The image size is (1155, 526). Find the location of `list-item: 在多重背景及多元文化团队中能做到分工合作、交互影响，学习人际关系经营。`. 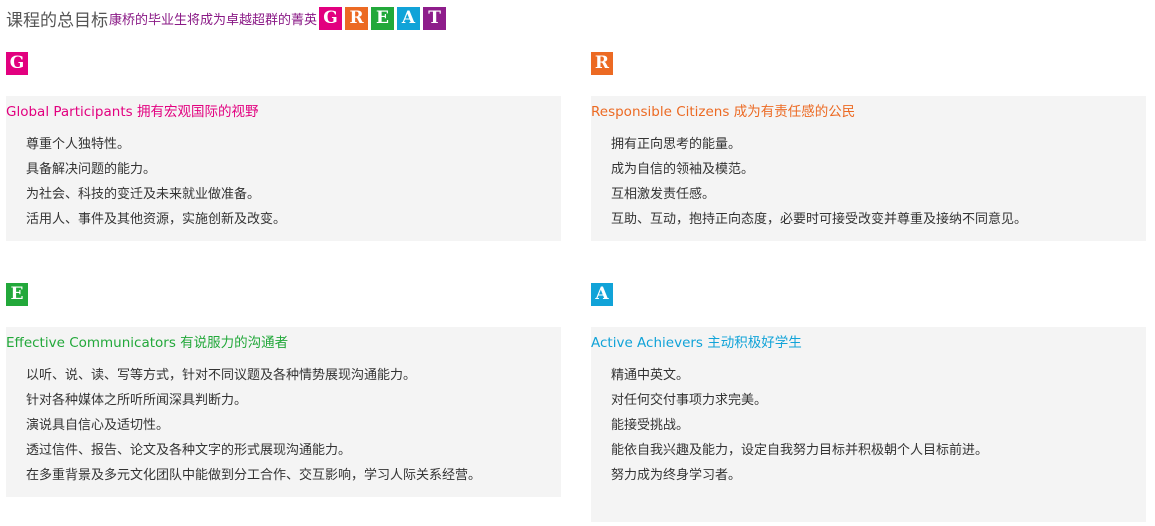

list-item: 在多重背景及多元文化团队中能做到分工合作、交互影响，学习人际关系经营。 is located at coordinates (254, 475).